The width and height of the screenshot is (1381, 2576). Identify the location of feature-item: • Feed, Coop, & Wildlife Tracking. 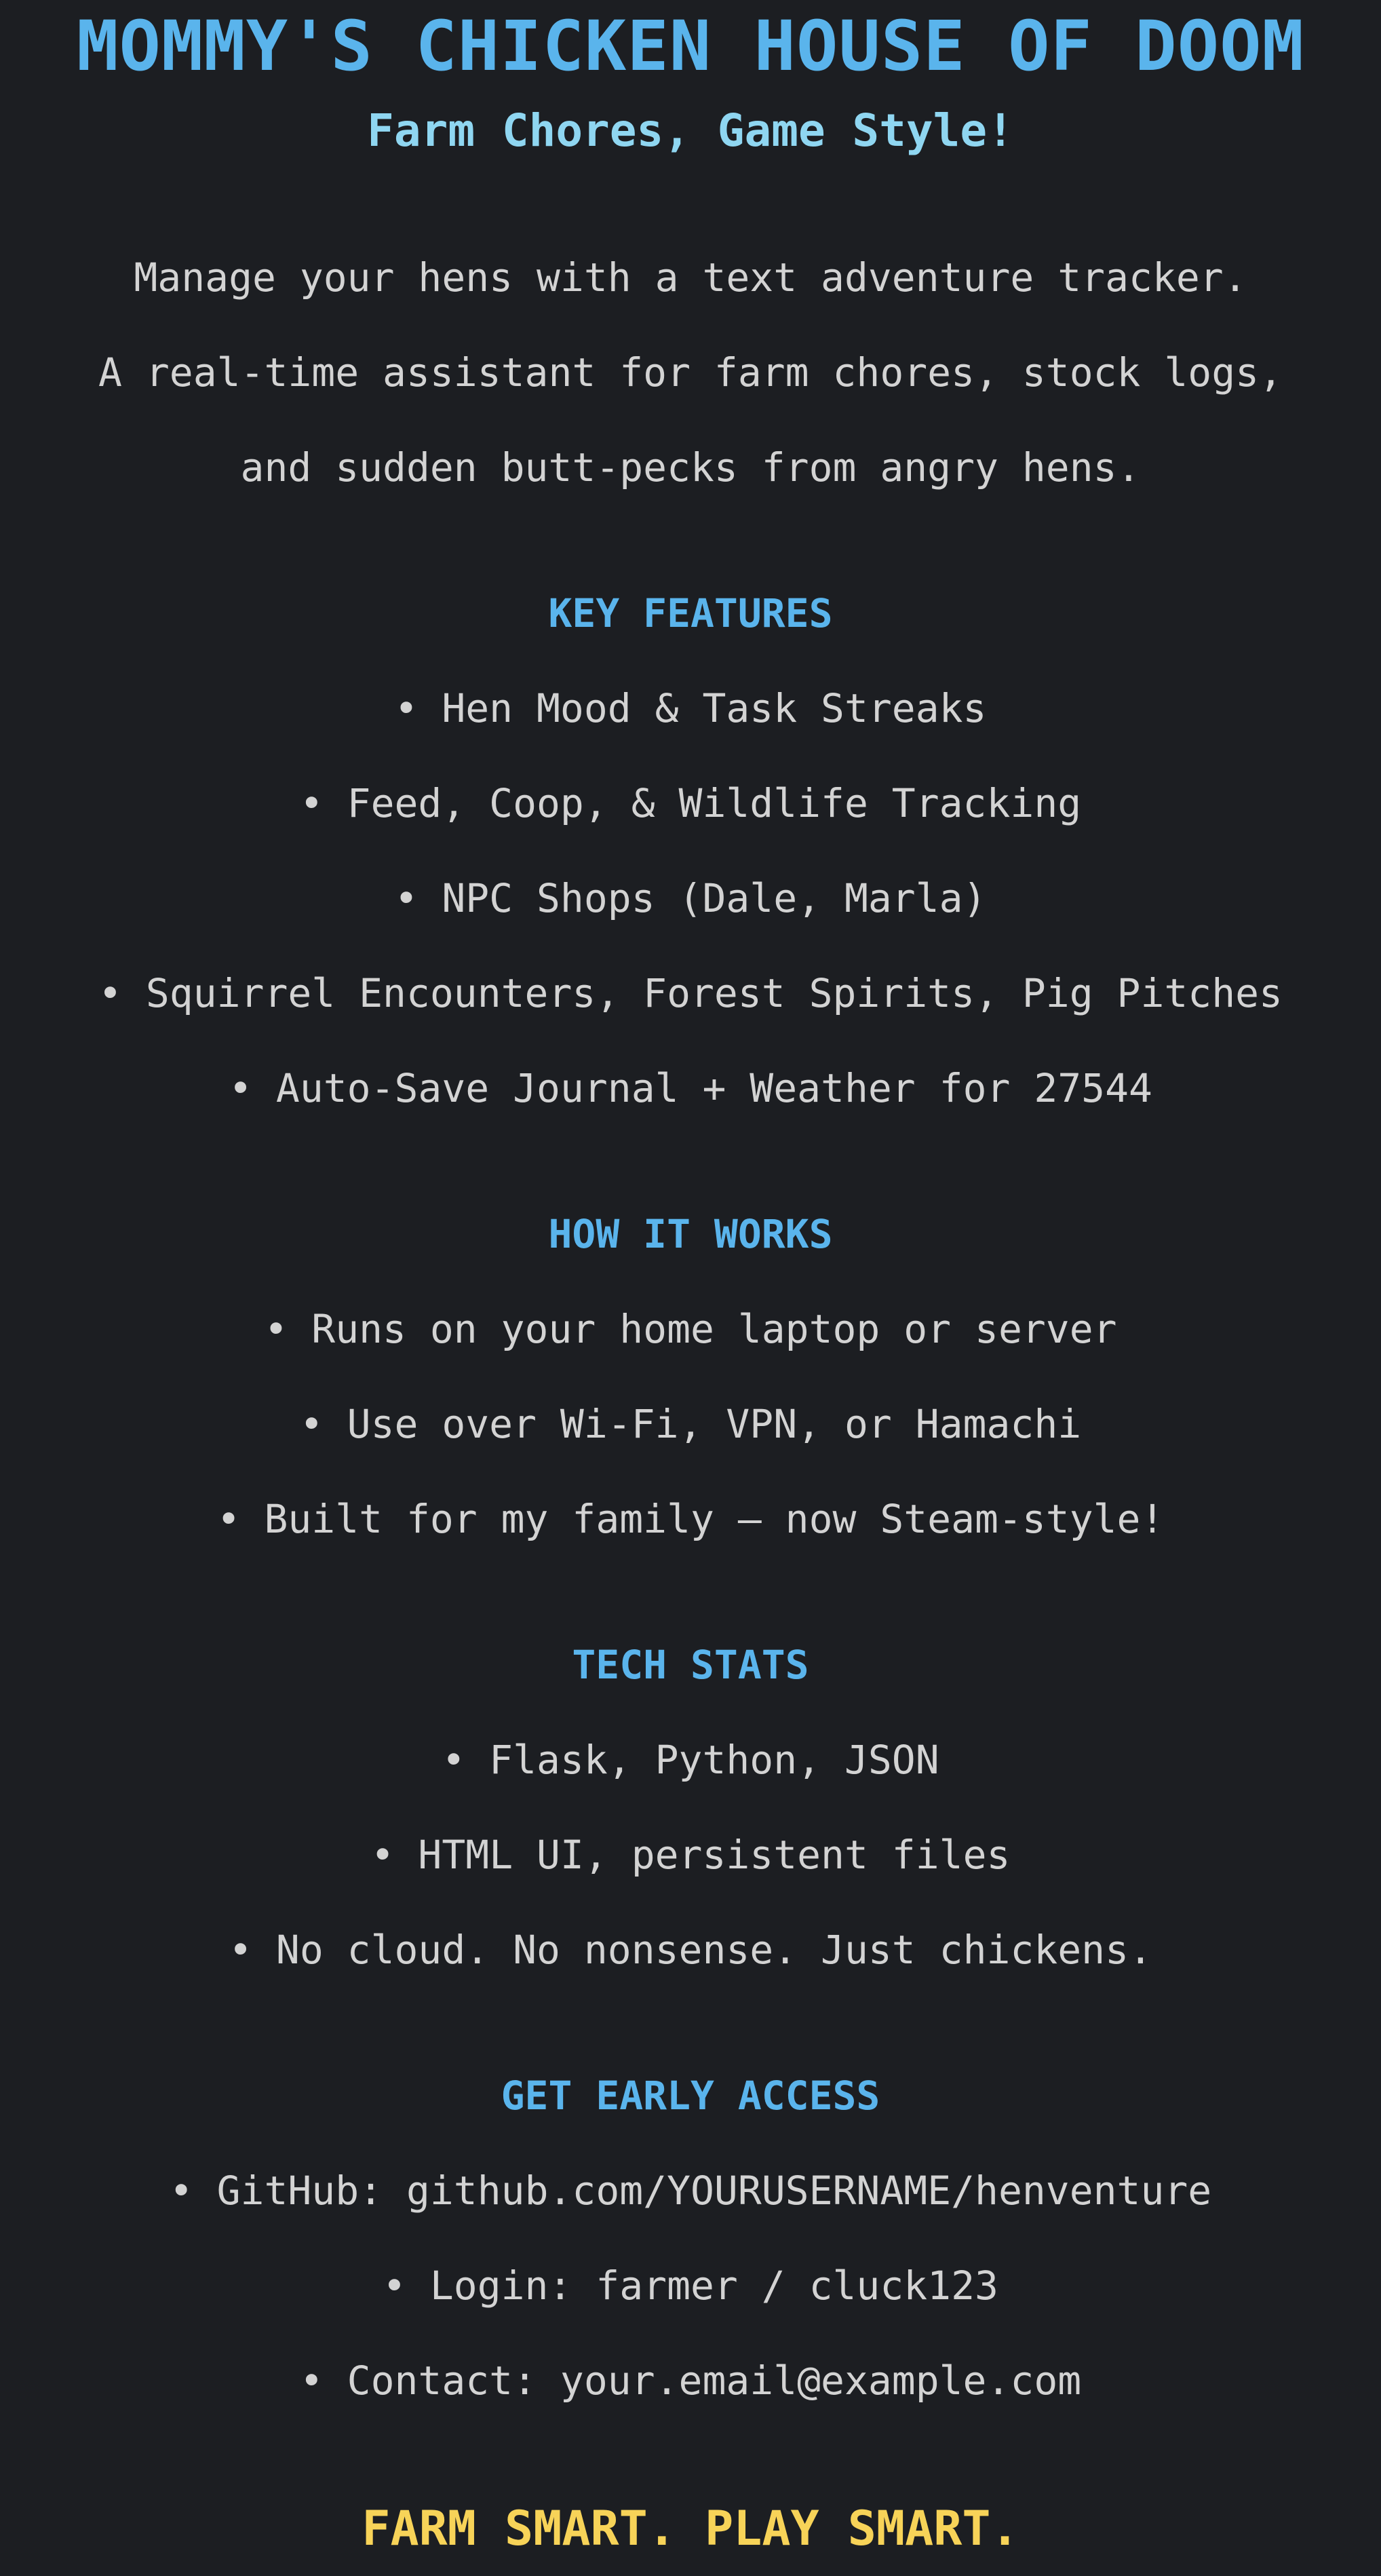
(690, 803).